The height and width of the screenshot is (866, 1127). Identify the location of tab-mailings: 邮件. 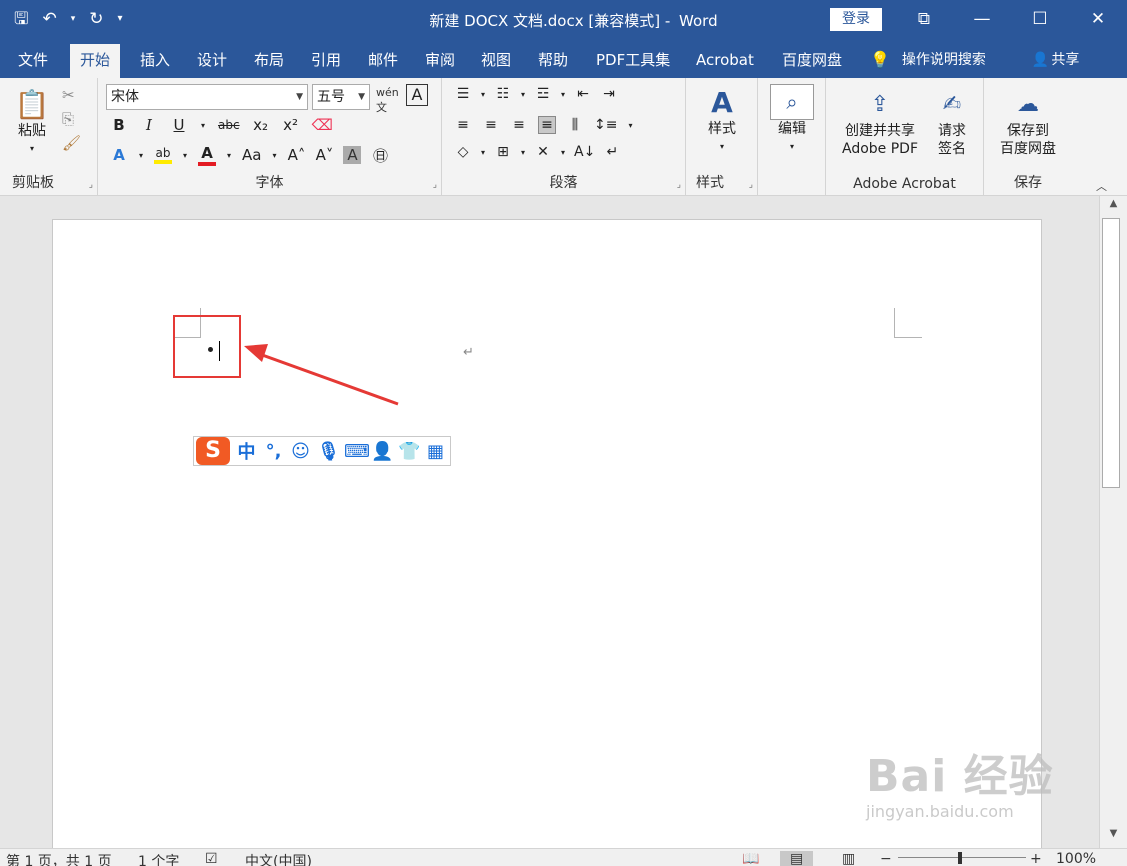
(383, 61).